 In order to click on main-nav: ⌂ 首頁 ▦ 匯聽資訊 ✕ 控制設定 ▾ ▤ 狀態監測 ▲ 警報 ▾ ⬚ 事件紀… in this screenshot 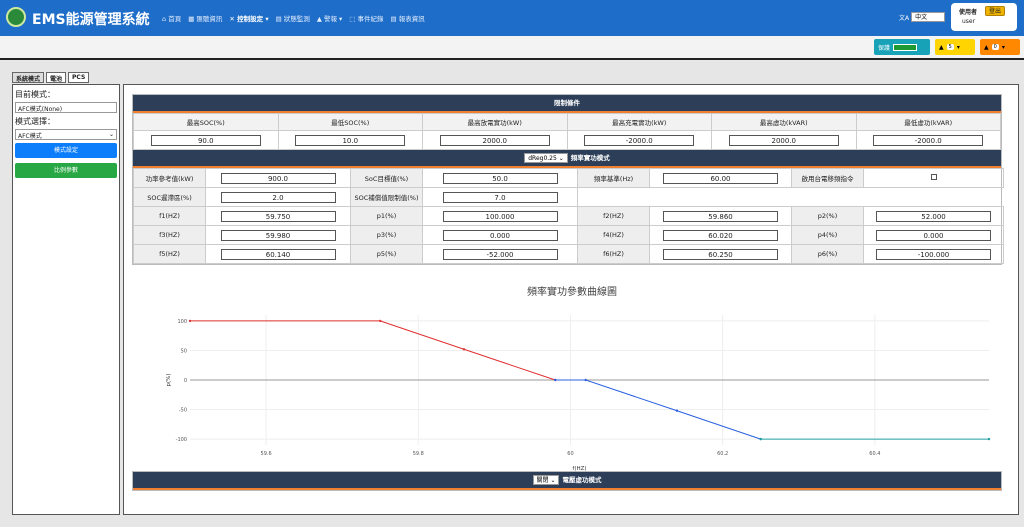, I will do `click(293, 18)`.